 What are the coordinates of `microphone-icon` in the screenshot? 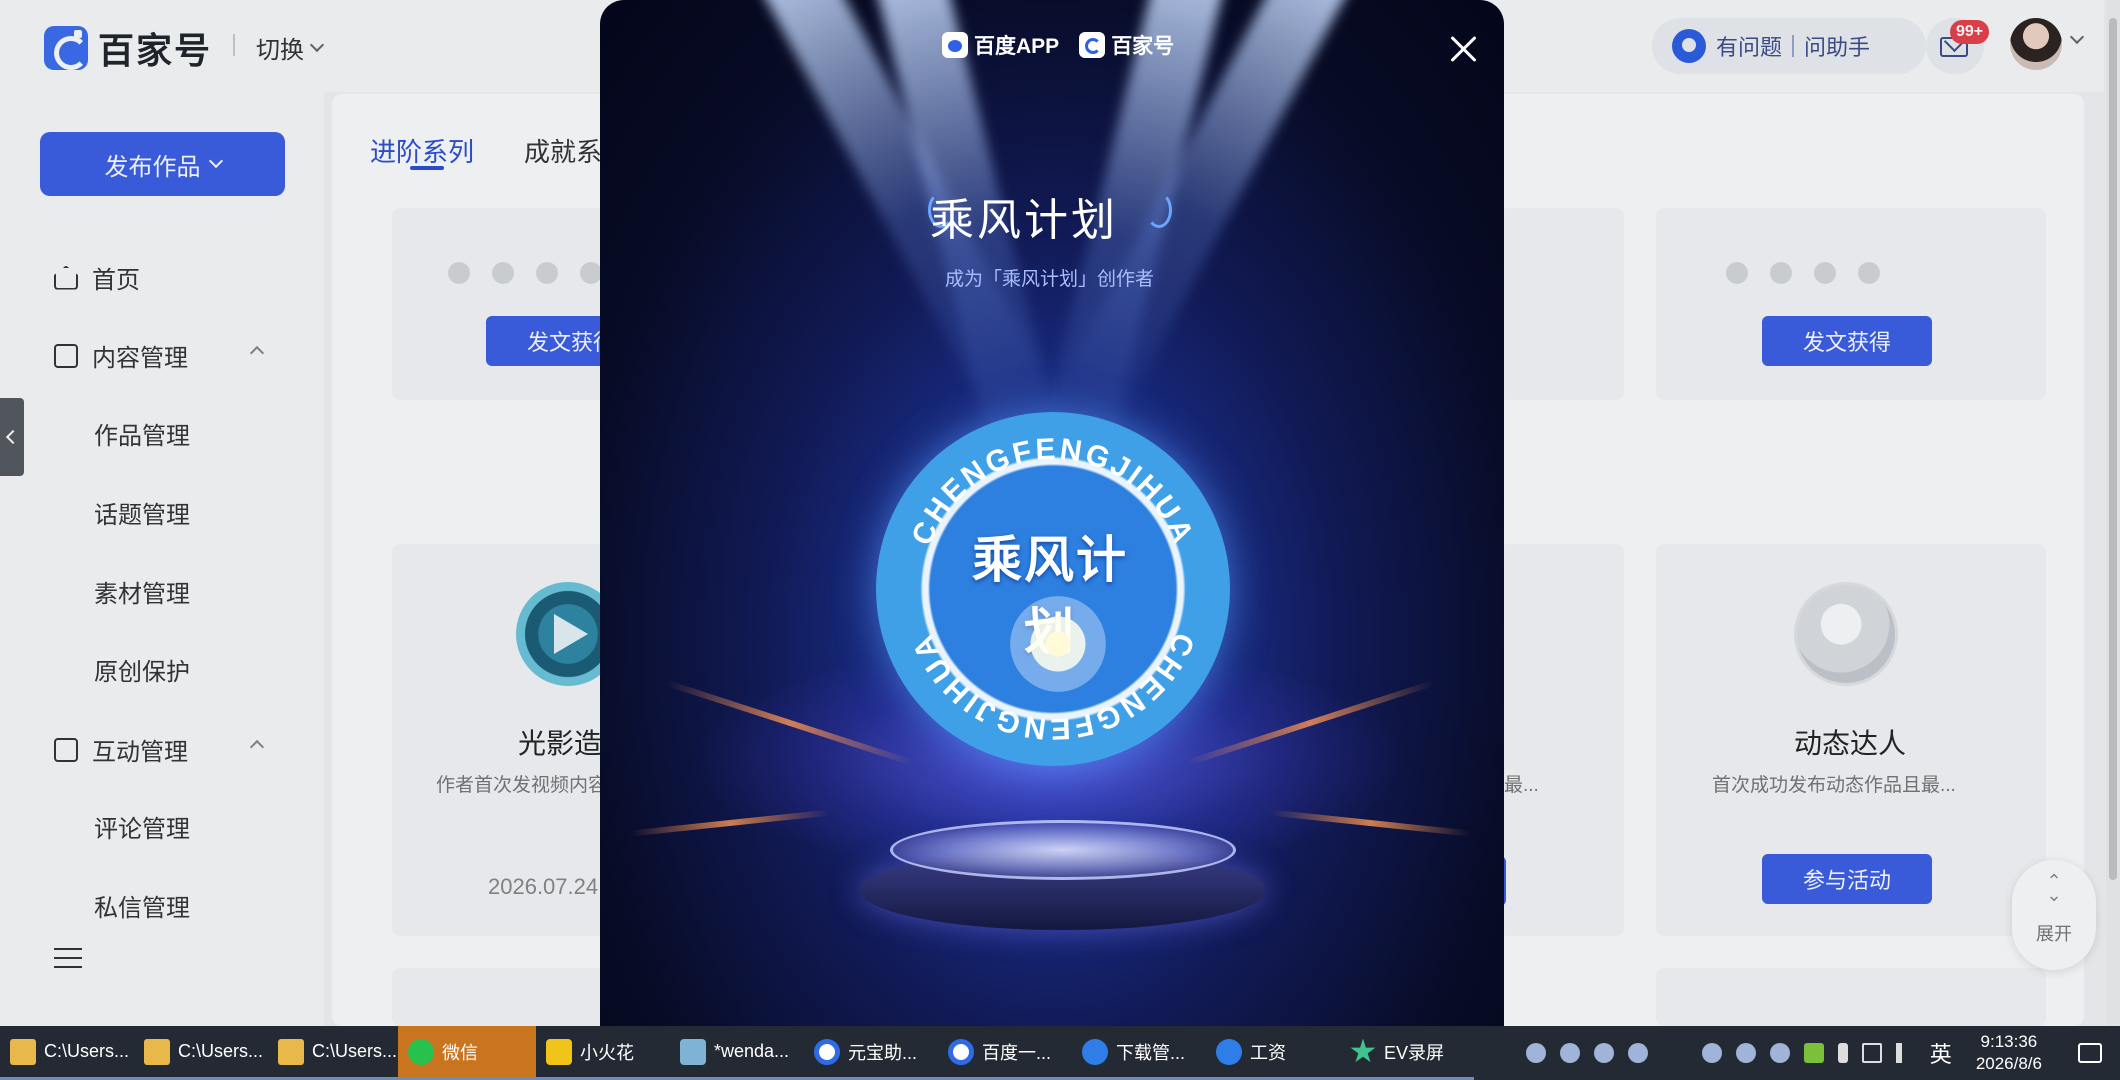 It's located at (1842, 1053).